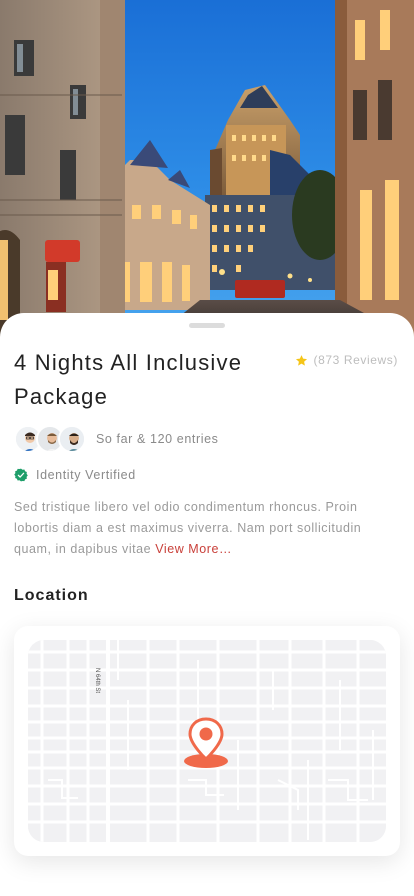  What do you see at coordinates (97, 681) in the screenshot?
I see `street-label: N 64th St` at bounding box center [97, 681].